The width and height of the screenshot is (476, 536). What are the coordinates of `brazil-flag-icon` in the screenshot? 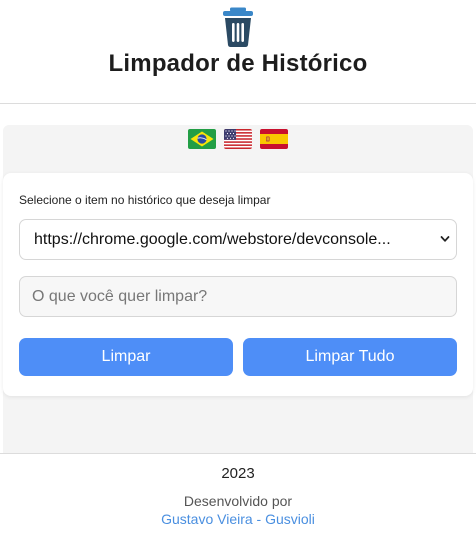 It's located at (202, 139).